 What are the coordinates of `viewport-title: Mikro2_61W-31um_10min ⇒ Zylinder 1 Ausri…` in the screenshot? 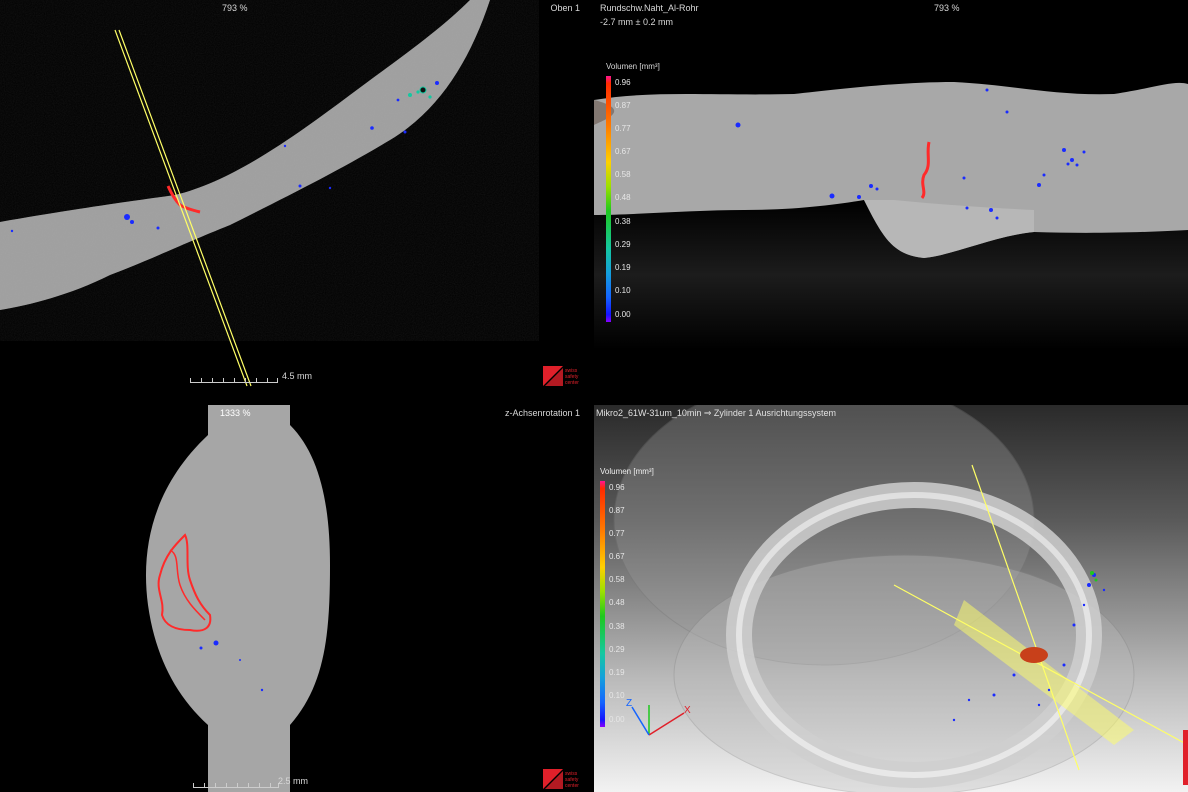 It's located at (716, 413).